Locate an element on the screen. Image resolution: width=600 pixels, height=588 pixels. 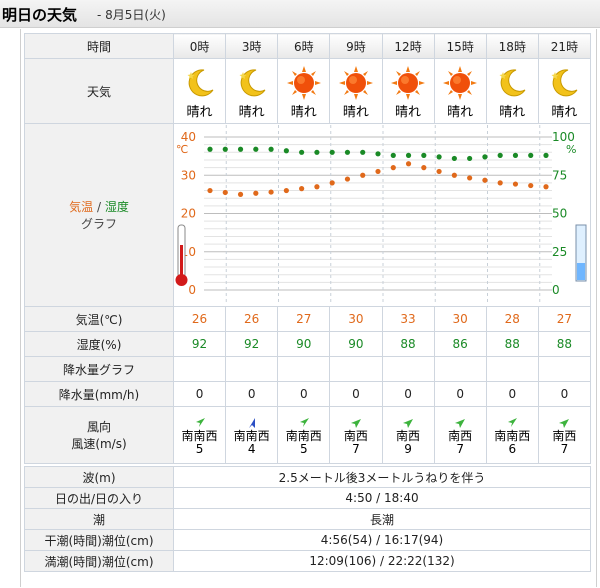
left-axis-unit: ℃ is located at coordinates (182, 149).